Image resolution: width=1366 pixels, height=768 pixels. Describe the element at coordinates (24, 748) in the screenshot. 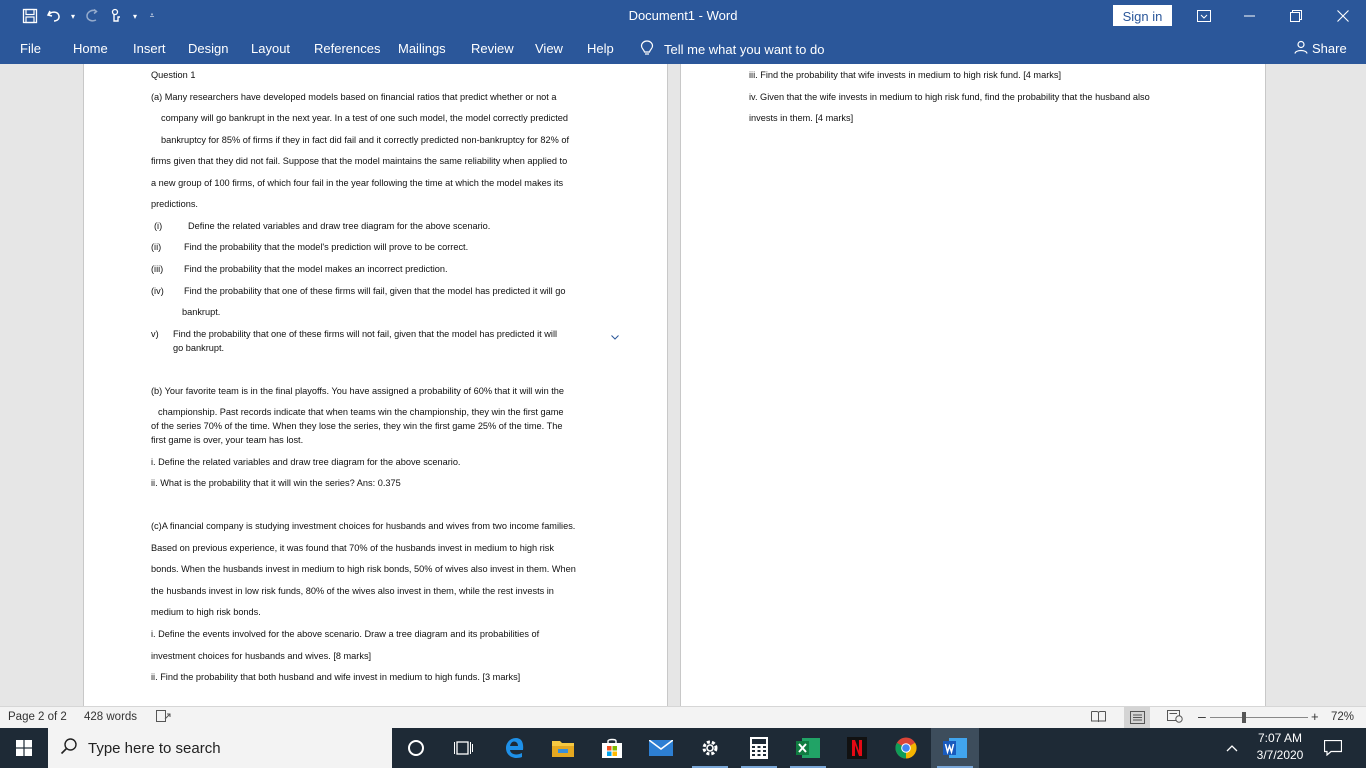

I see `windows-start-icon` at that location.